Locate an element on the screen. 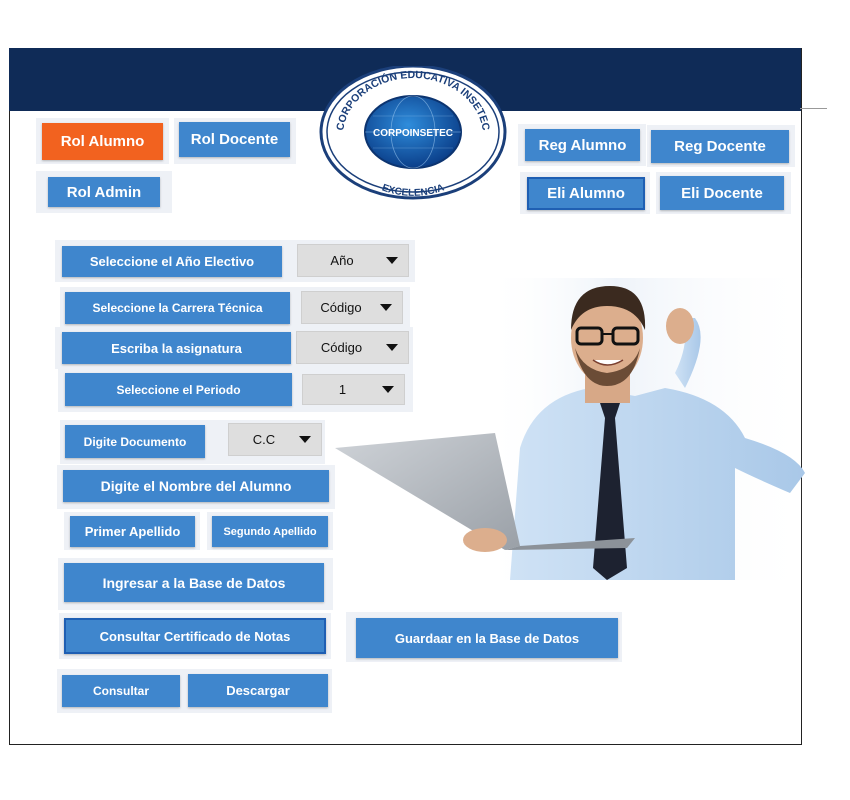  consultar-certificado-button: Consultar Certificado de Notas is located at coordinates (195, 636).